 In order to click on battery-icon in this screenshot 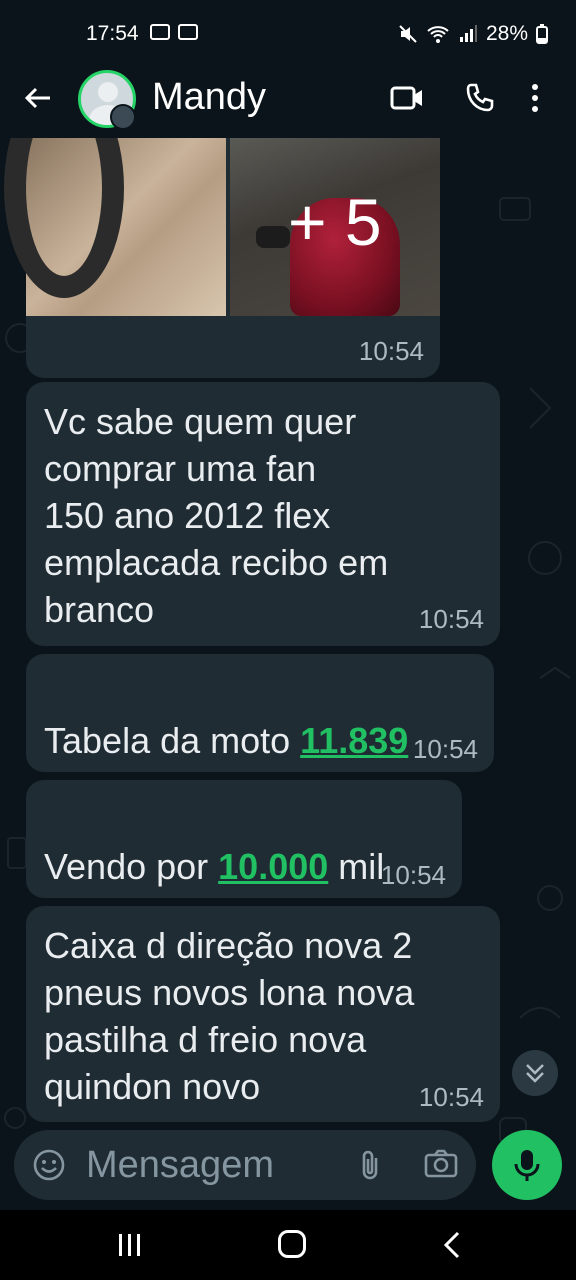, I will do `click(542, 34)`.